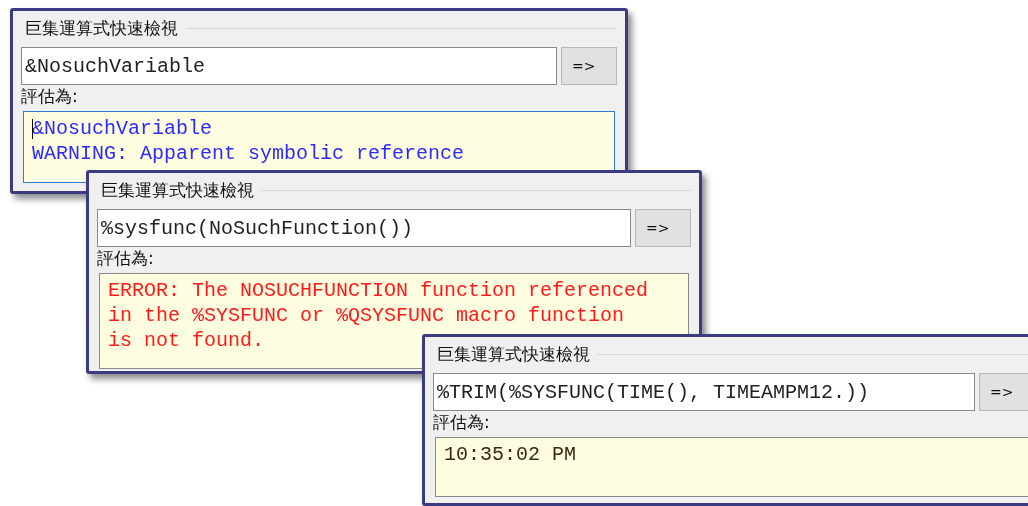  Describe the element at coordinates (186, 340) in the screenshot. I see `result-line: is not found.` at that location.